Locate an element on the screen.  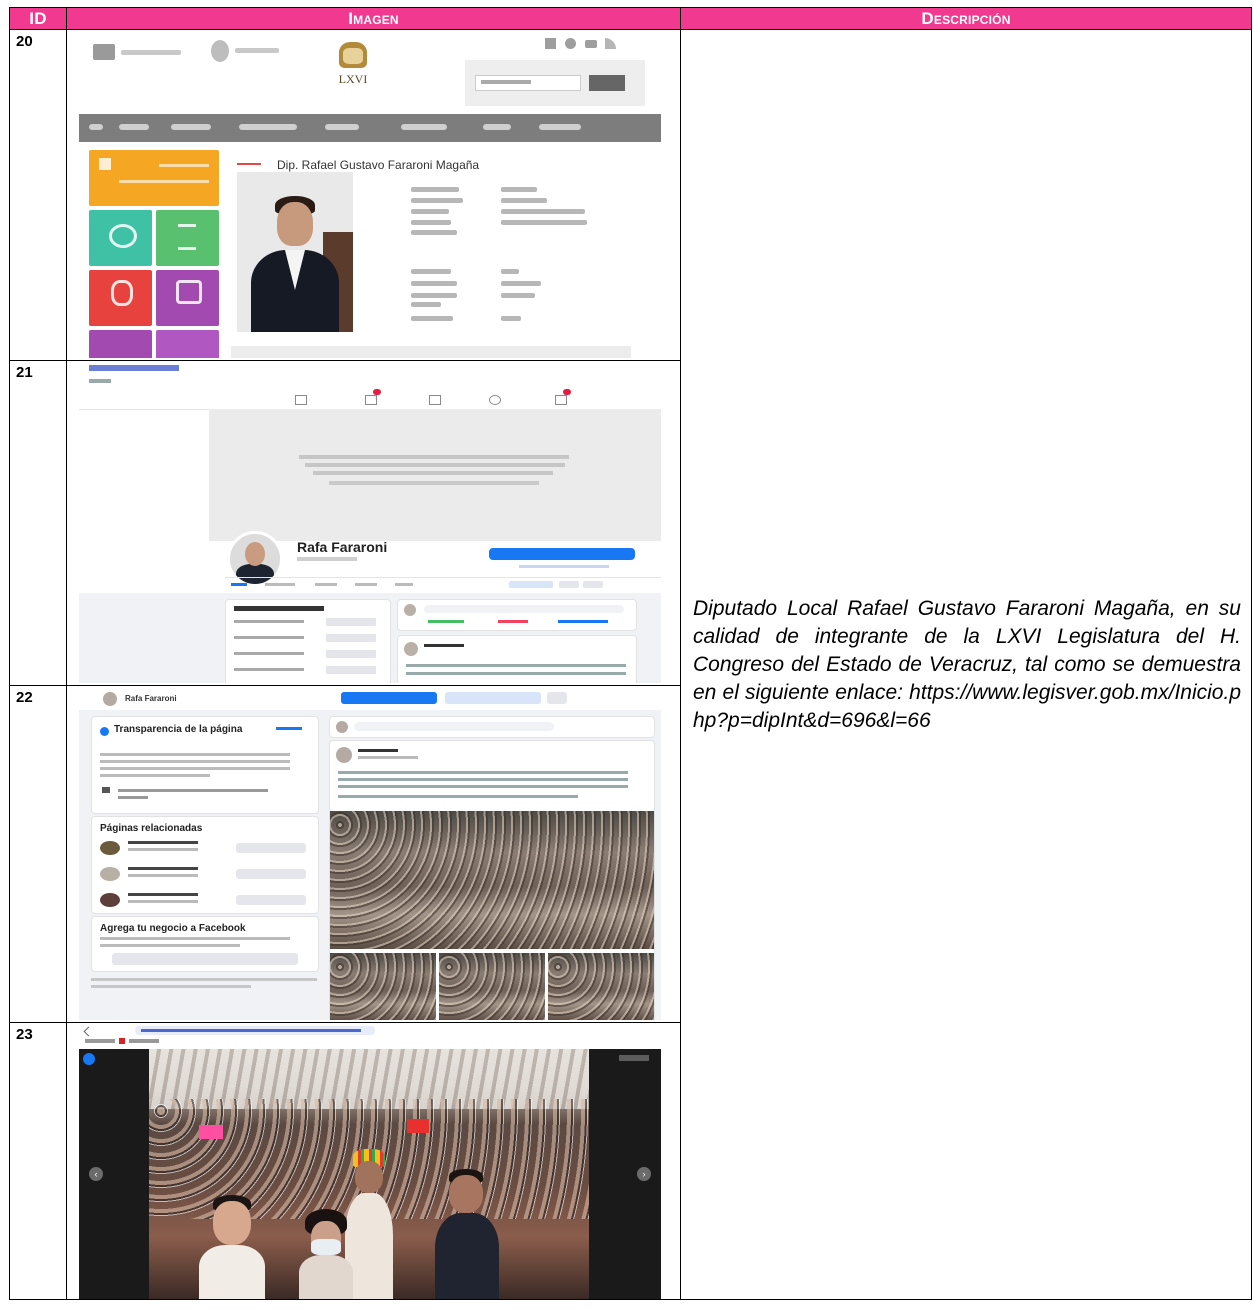
header-description: Descripción is located at coordinates (966, 18).